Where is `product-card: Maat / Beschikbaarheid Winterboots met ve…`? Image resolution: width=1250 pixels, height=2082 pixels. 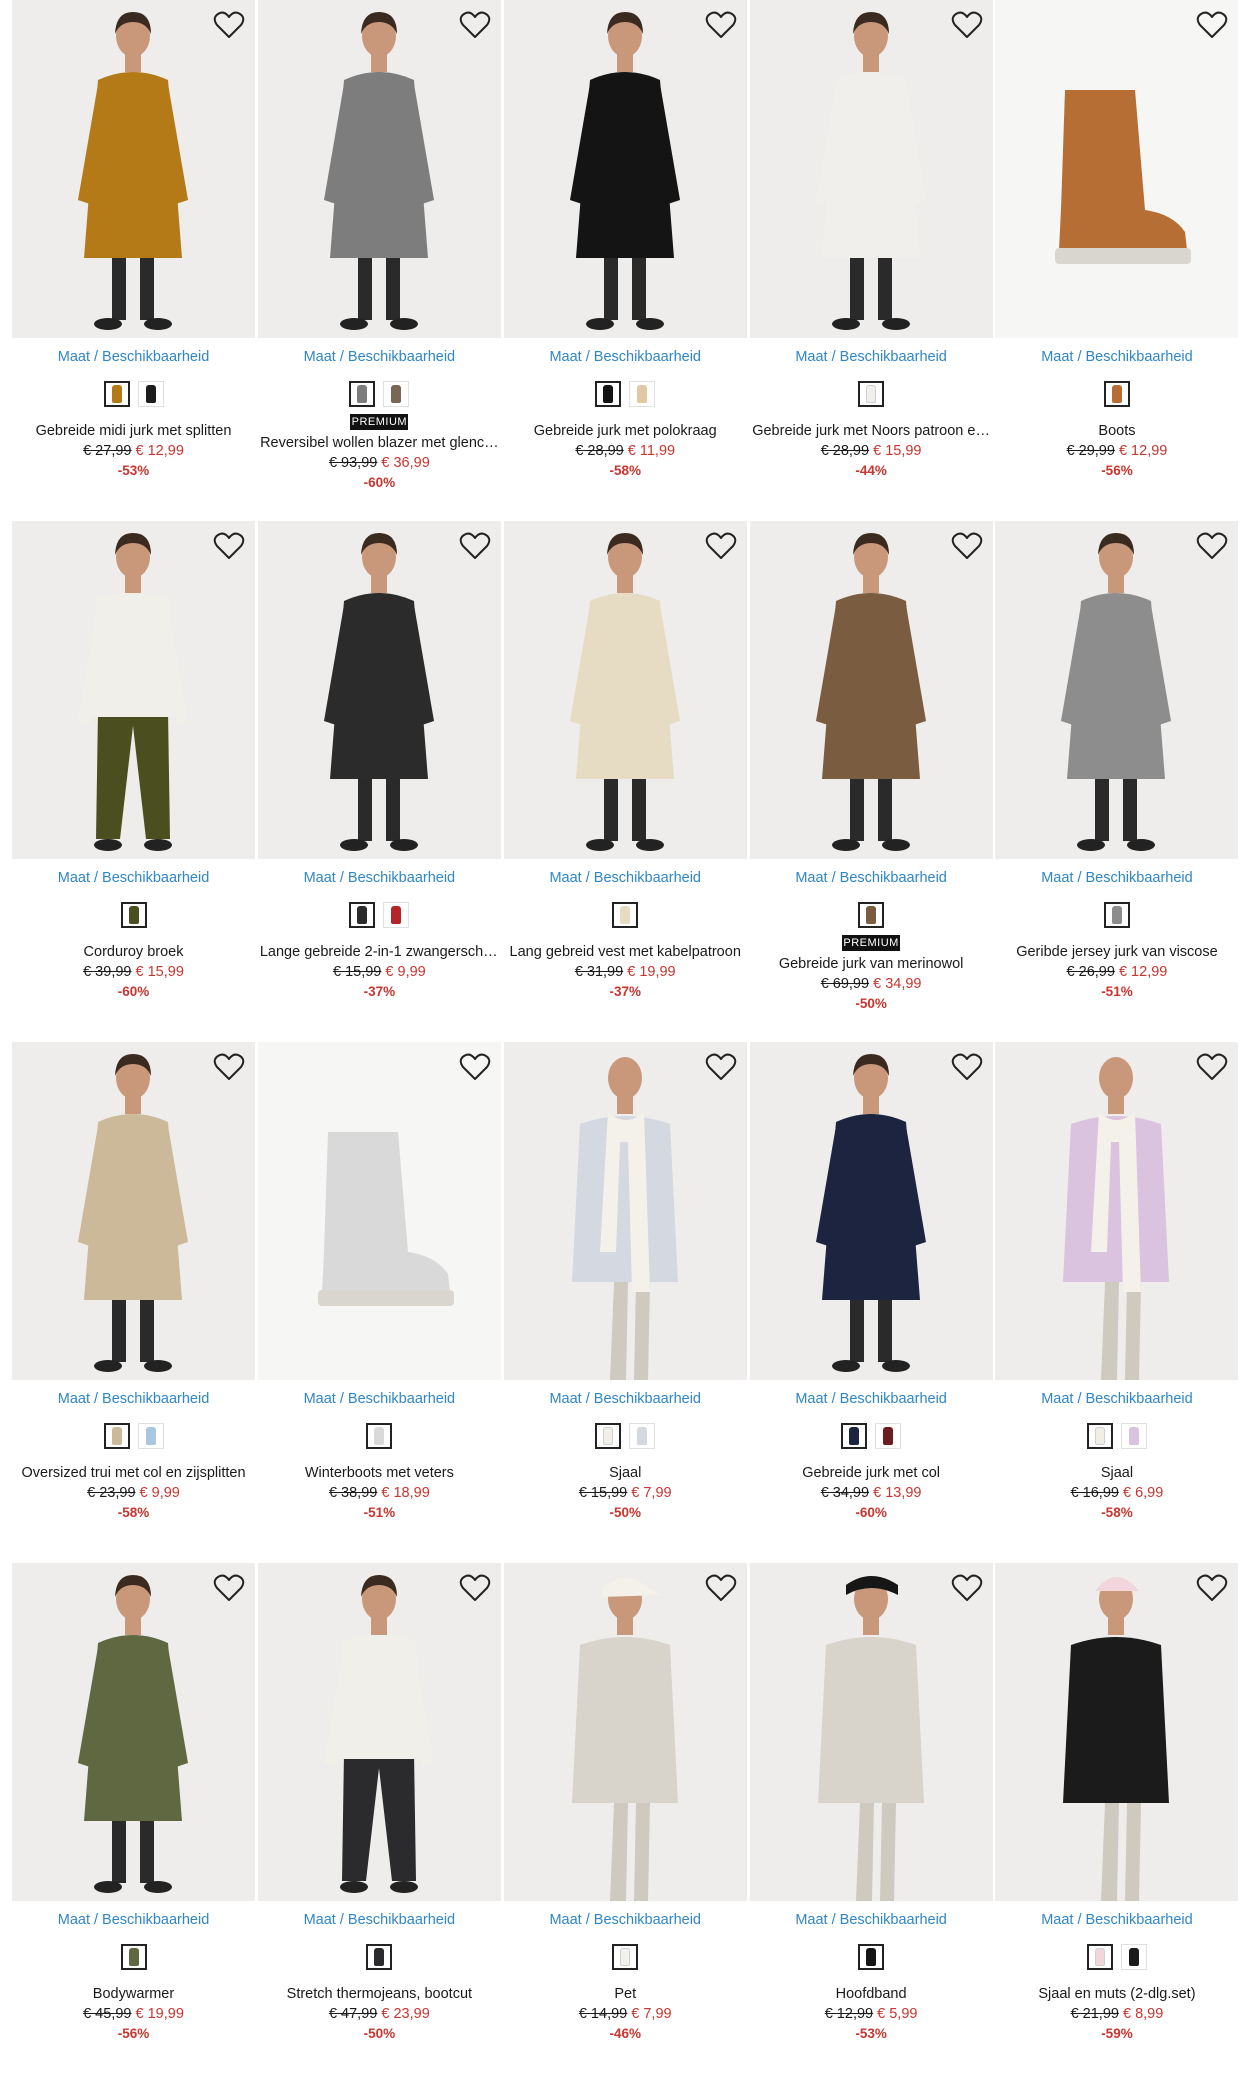 product-card: Maat / Beschikbaarheid Winterboots met ve… is located at coordinates (379, 1292).